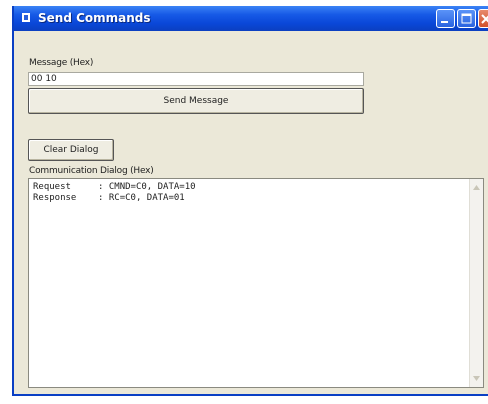 The width and height of the screenshot is (488, 404). What do you see at coordinates (91, 171) in the screenshot?
I see `dialog-label: Communication Dialog (Hex)` at bounding box center [91, 171].